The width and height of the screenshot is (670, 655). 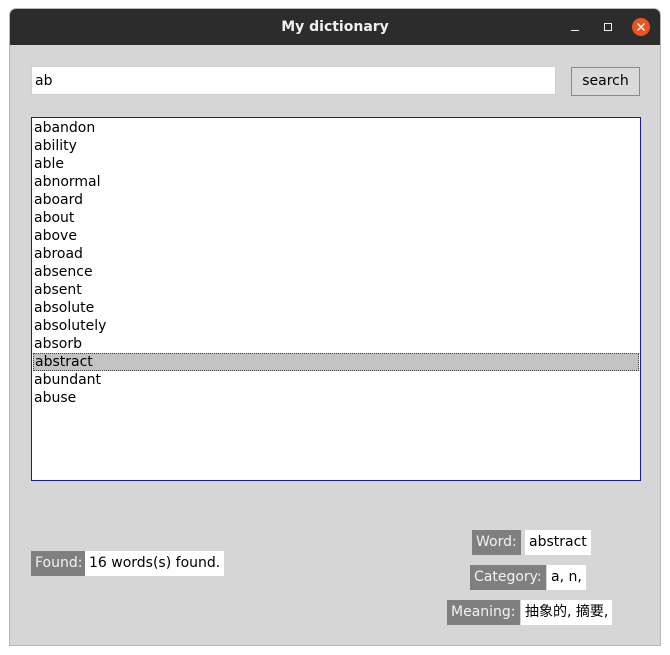 What do you see at coordinates (336, 272) in the screenshot?
I see `list-item: absence` at bounding box center [336, 272].